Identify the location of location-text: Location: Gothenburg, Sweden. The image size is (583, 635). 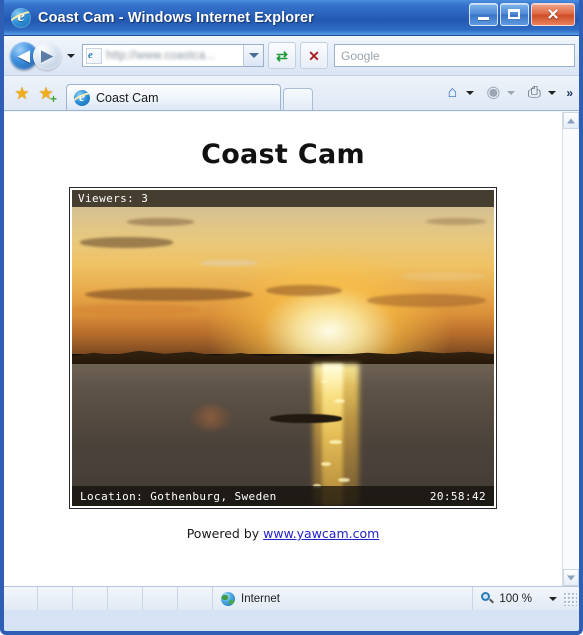
(178, 496).